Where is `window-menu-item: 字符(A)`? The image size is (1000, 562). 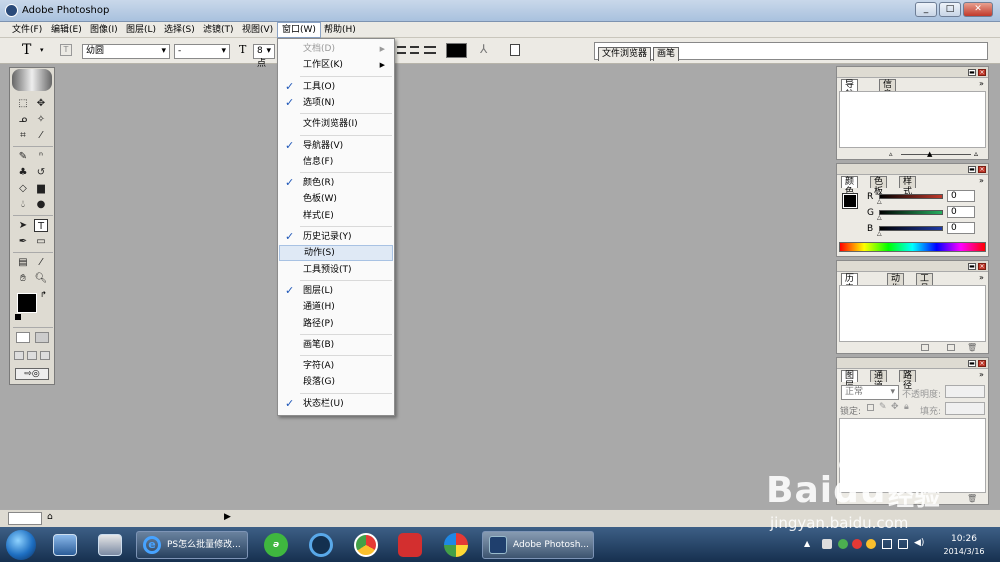 window-menu-item: 字符(A) is located at coordinates (336, 366).